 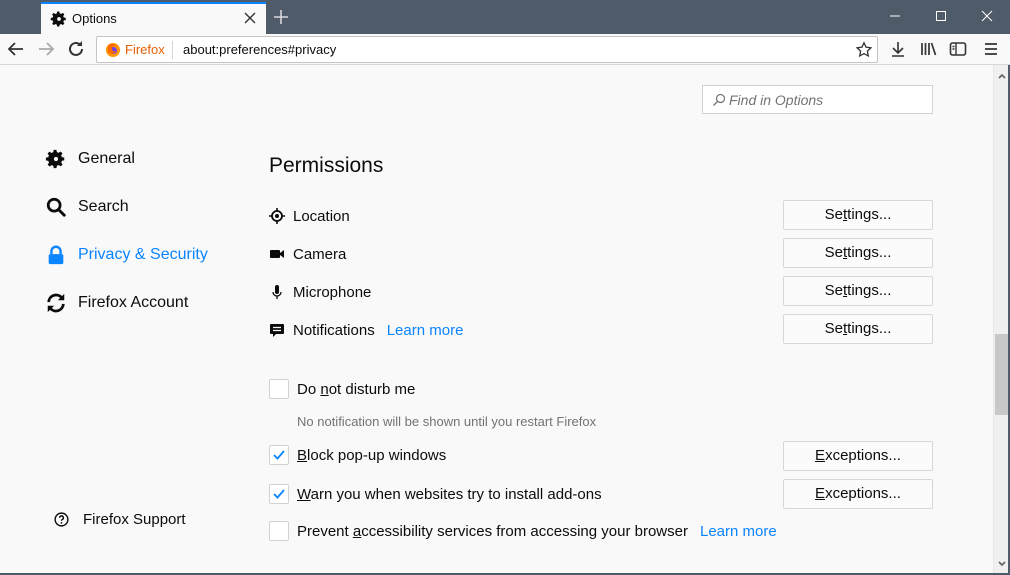 I want to click on permission-camera: Camera, so click(x=307, y=254).